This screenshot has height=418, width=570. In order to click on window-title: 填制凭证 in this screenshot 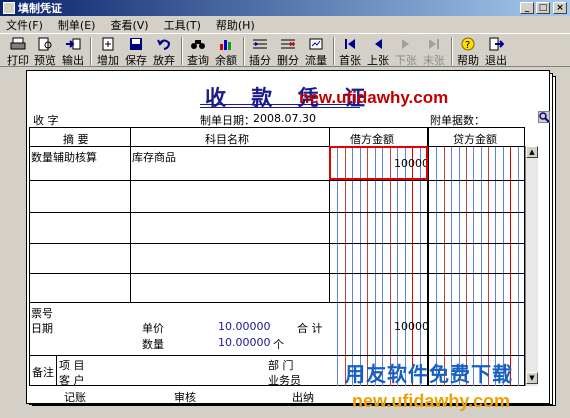, I will do `click(40, 8)`.